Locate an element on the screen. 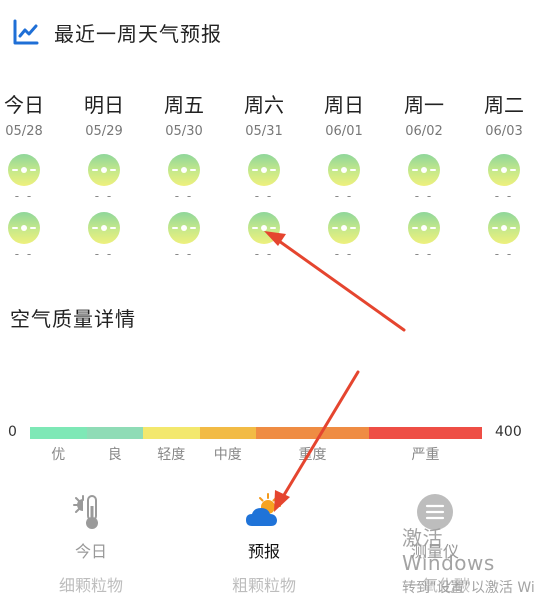 Image resolution: width=542 pixels, height=594 pixels. scale-max-label: 400 is located at coordinates (508, 432).